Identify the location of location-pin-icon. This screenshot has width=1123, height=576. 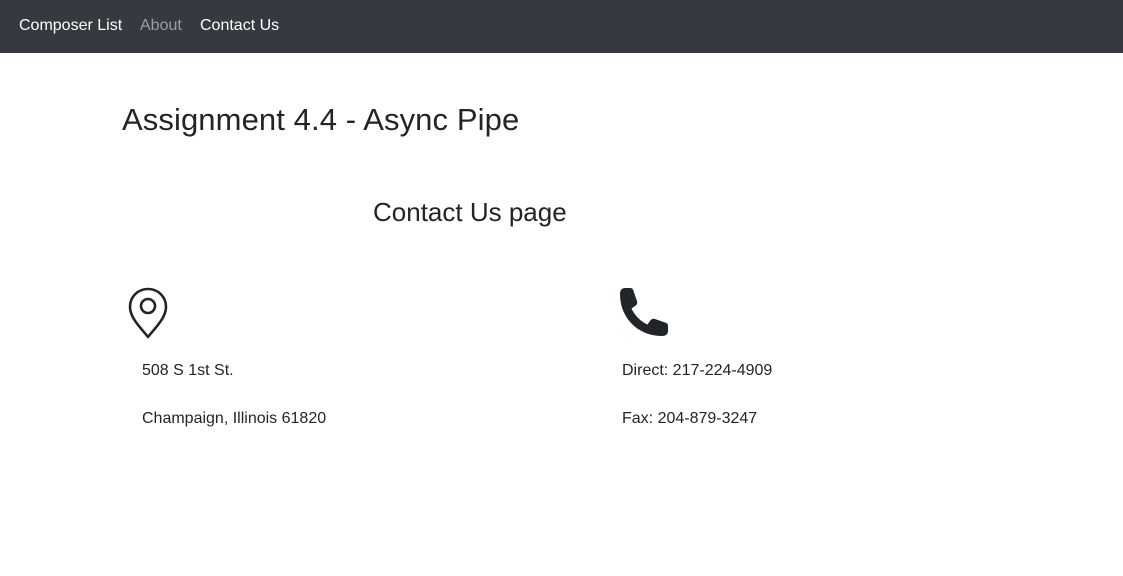
(148, 313).